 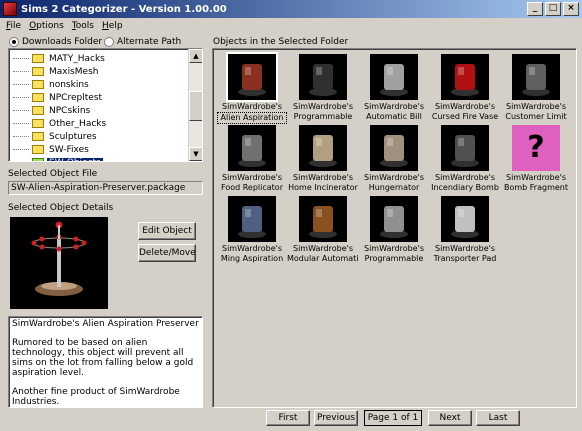 What do you see at coordinates (450, 418) in the screenshot?
I see `next-page-button: Next` at bounding box center [450, 418].